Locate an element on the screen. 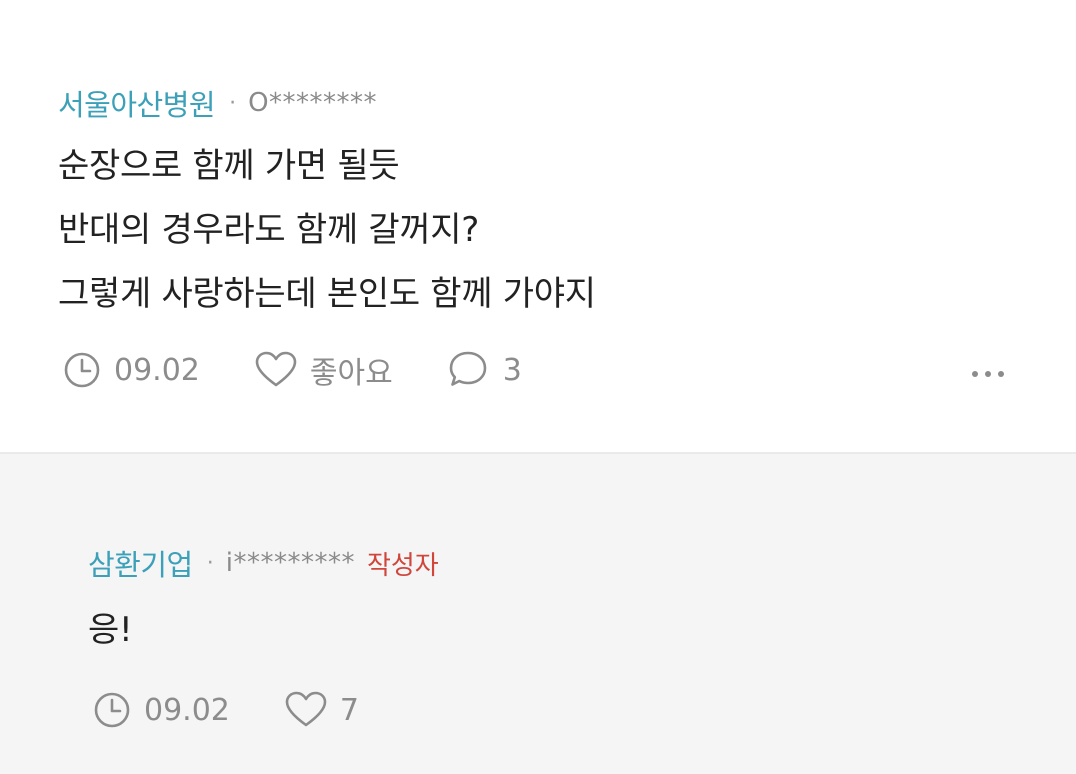 The image size is (1076, 774). like-button: 7 is located at coordinates (321, 710).